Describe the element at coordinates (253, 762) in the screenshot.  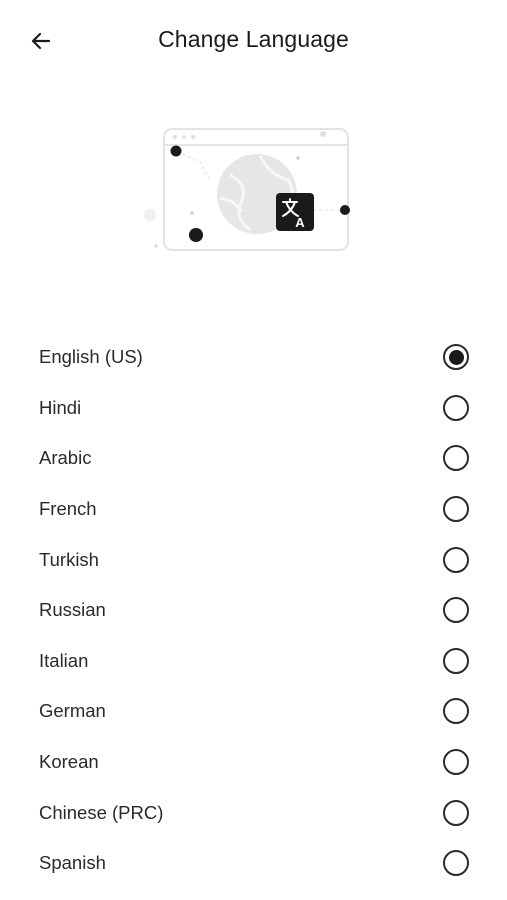
I see `language-option: Korean` at that location.